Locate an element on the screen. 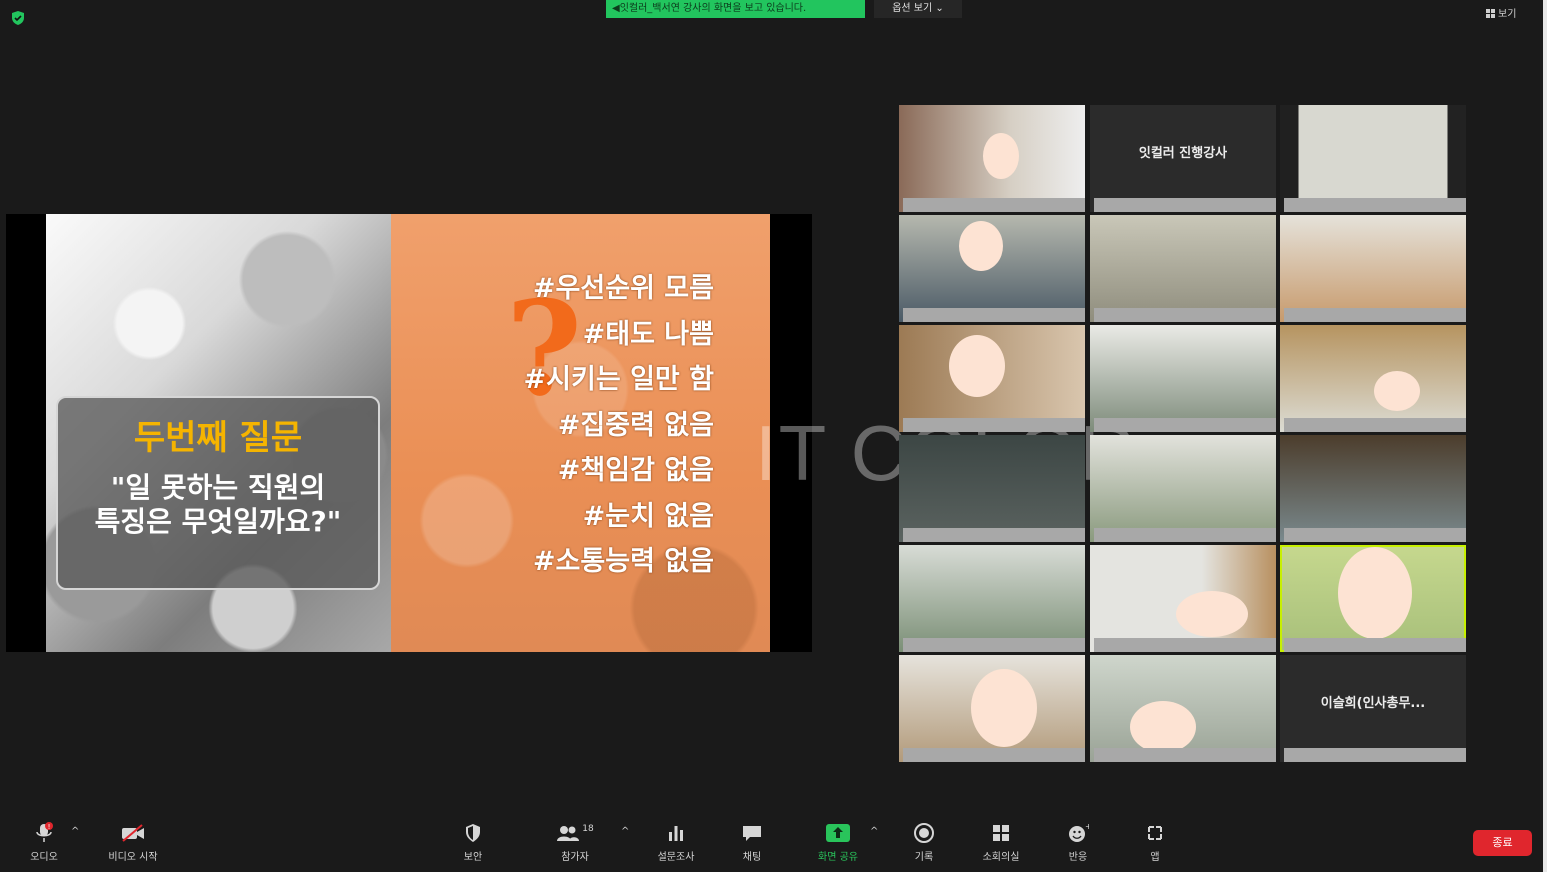  security-label: 보안 is located at coordinates (473, 857).